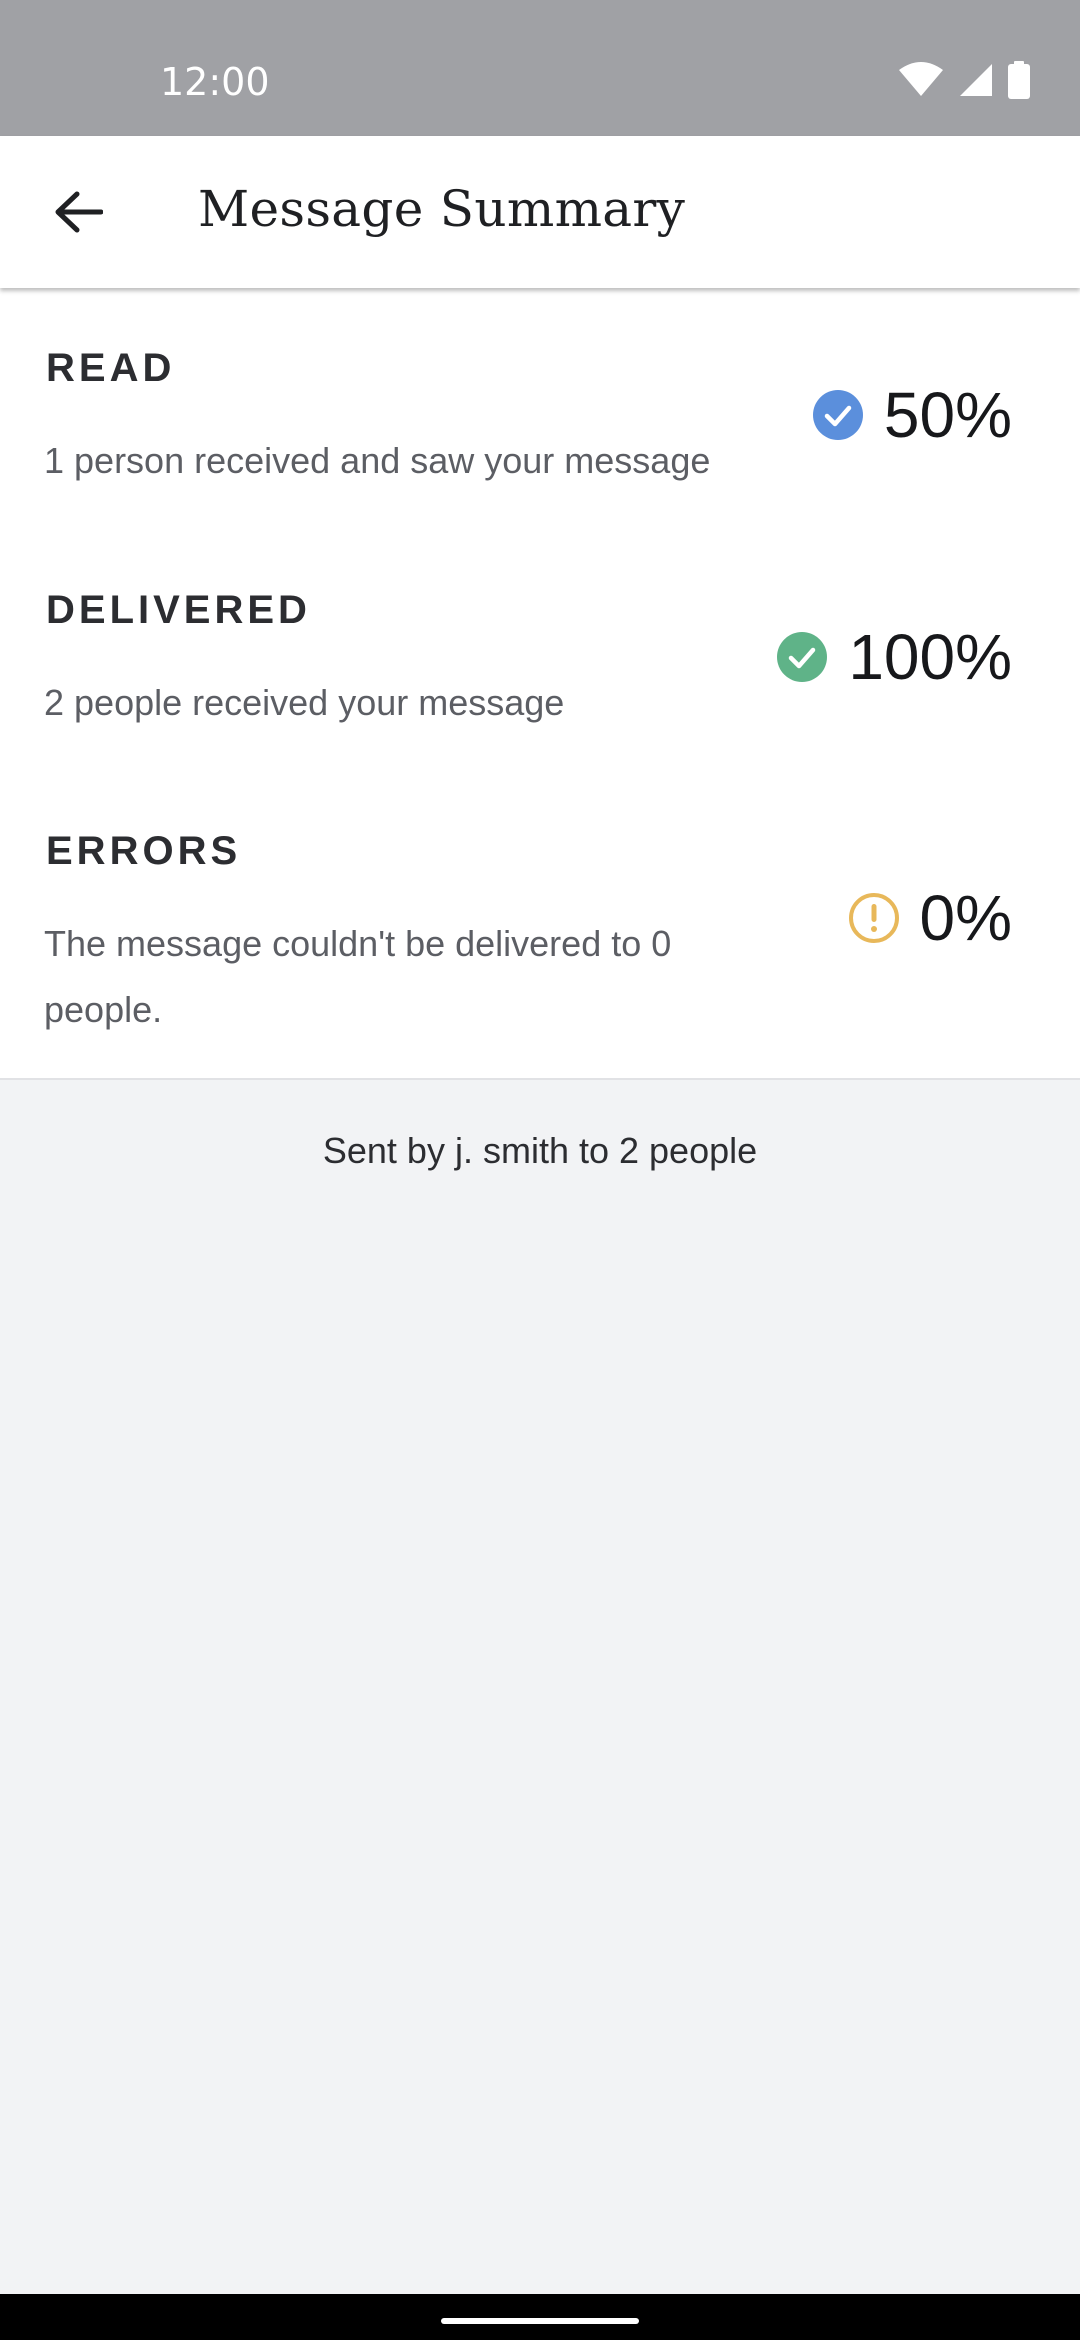 This screenshot has width=1080, height=2340. What do you see at coordinates (1019, 80) in the screenshot?
I see `battery-icon` at bounding box center [1019, 80].